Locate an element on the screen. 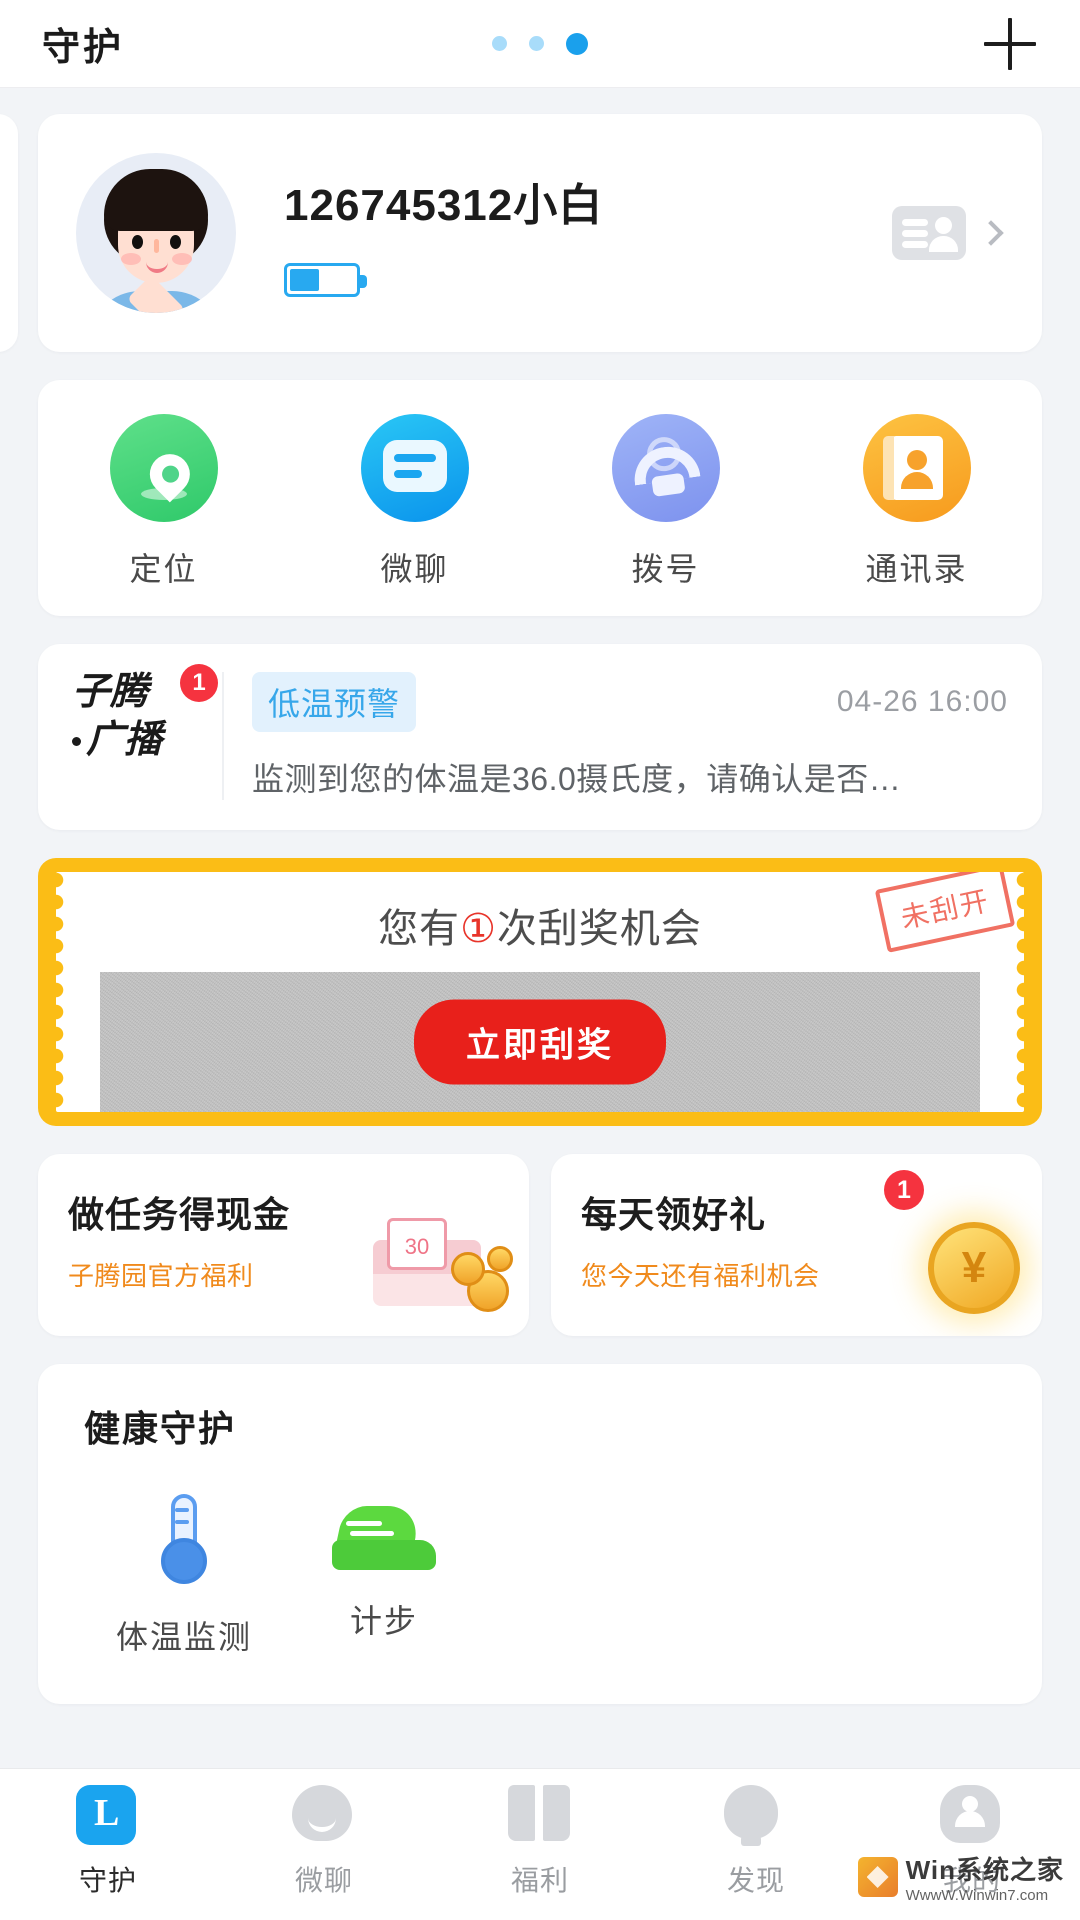  health-item-temperature: 体温监测 is located at coordinates (184, 1576).